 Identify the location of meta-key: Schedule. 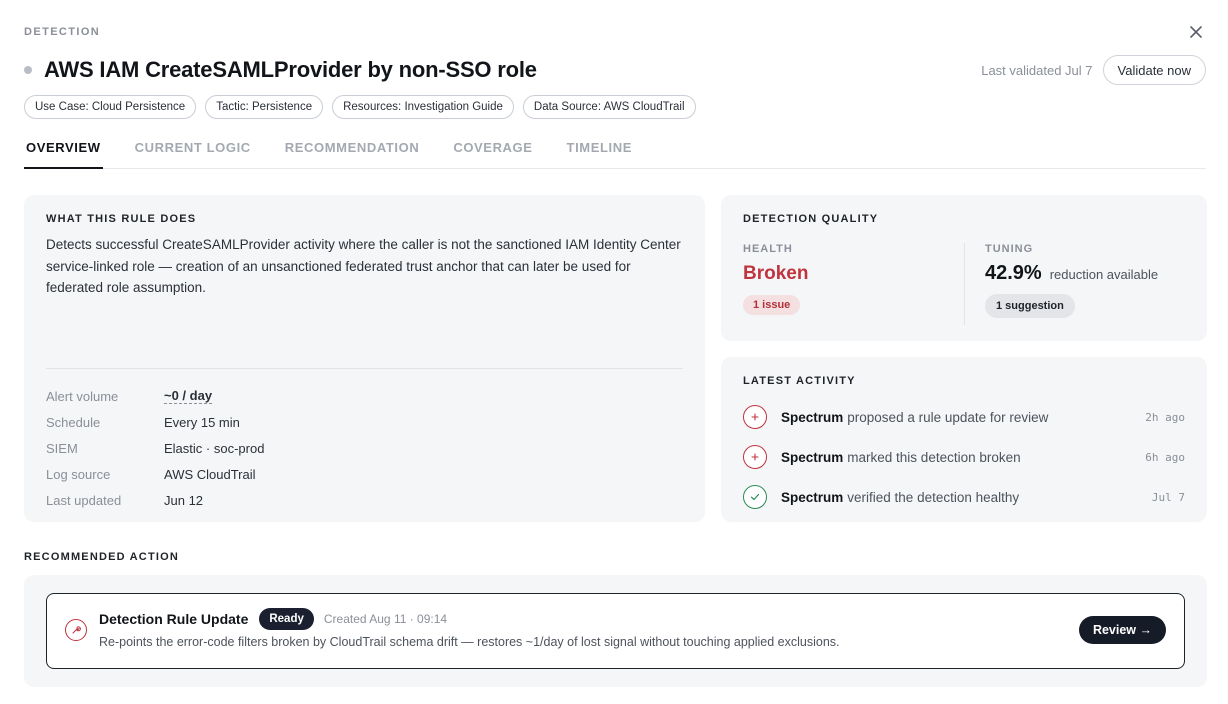
(73, 422).